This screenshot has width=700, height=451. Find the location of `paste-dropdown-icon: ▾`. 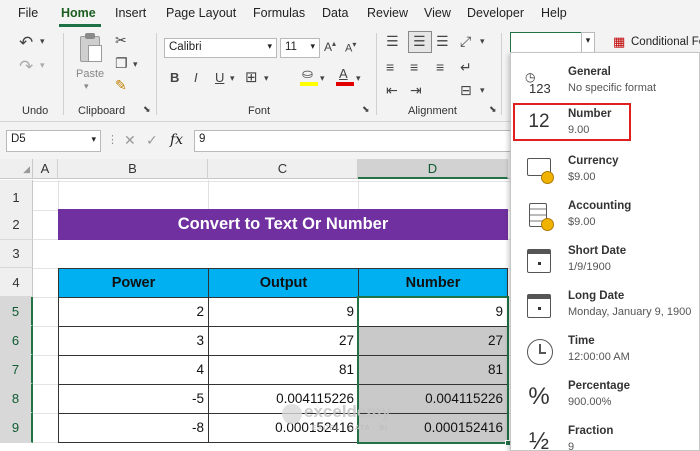

paste-dropdown-icon: ▾ is located at coordinates (86, 86).